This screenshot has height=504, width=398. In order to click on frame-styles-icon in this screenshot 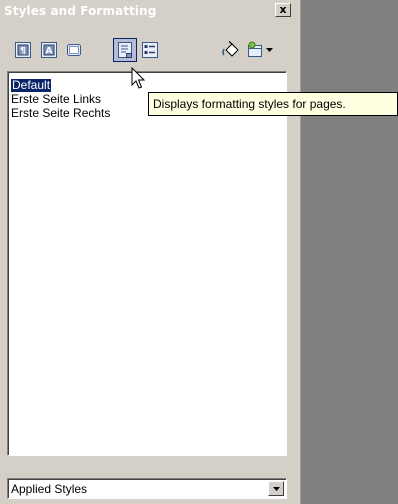, I will do `click(74, 50)`.